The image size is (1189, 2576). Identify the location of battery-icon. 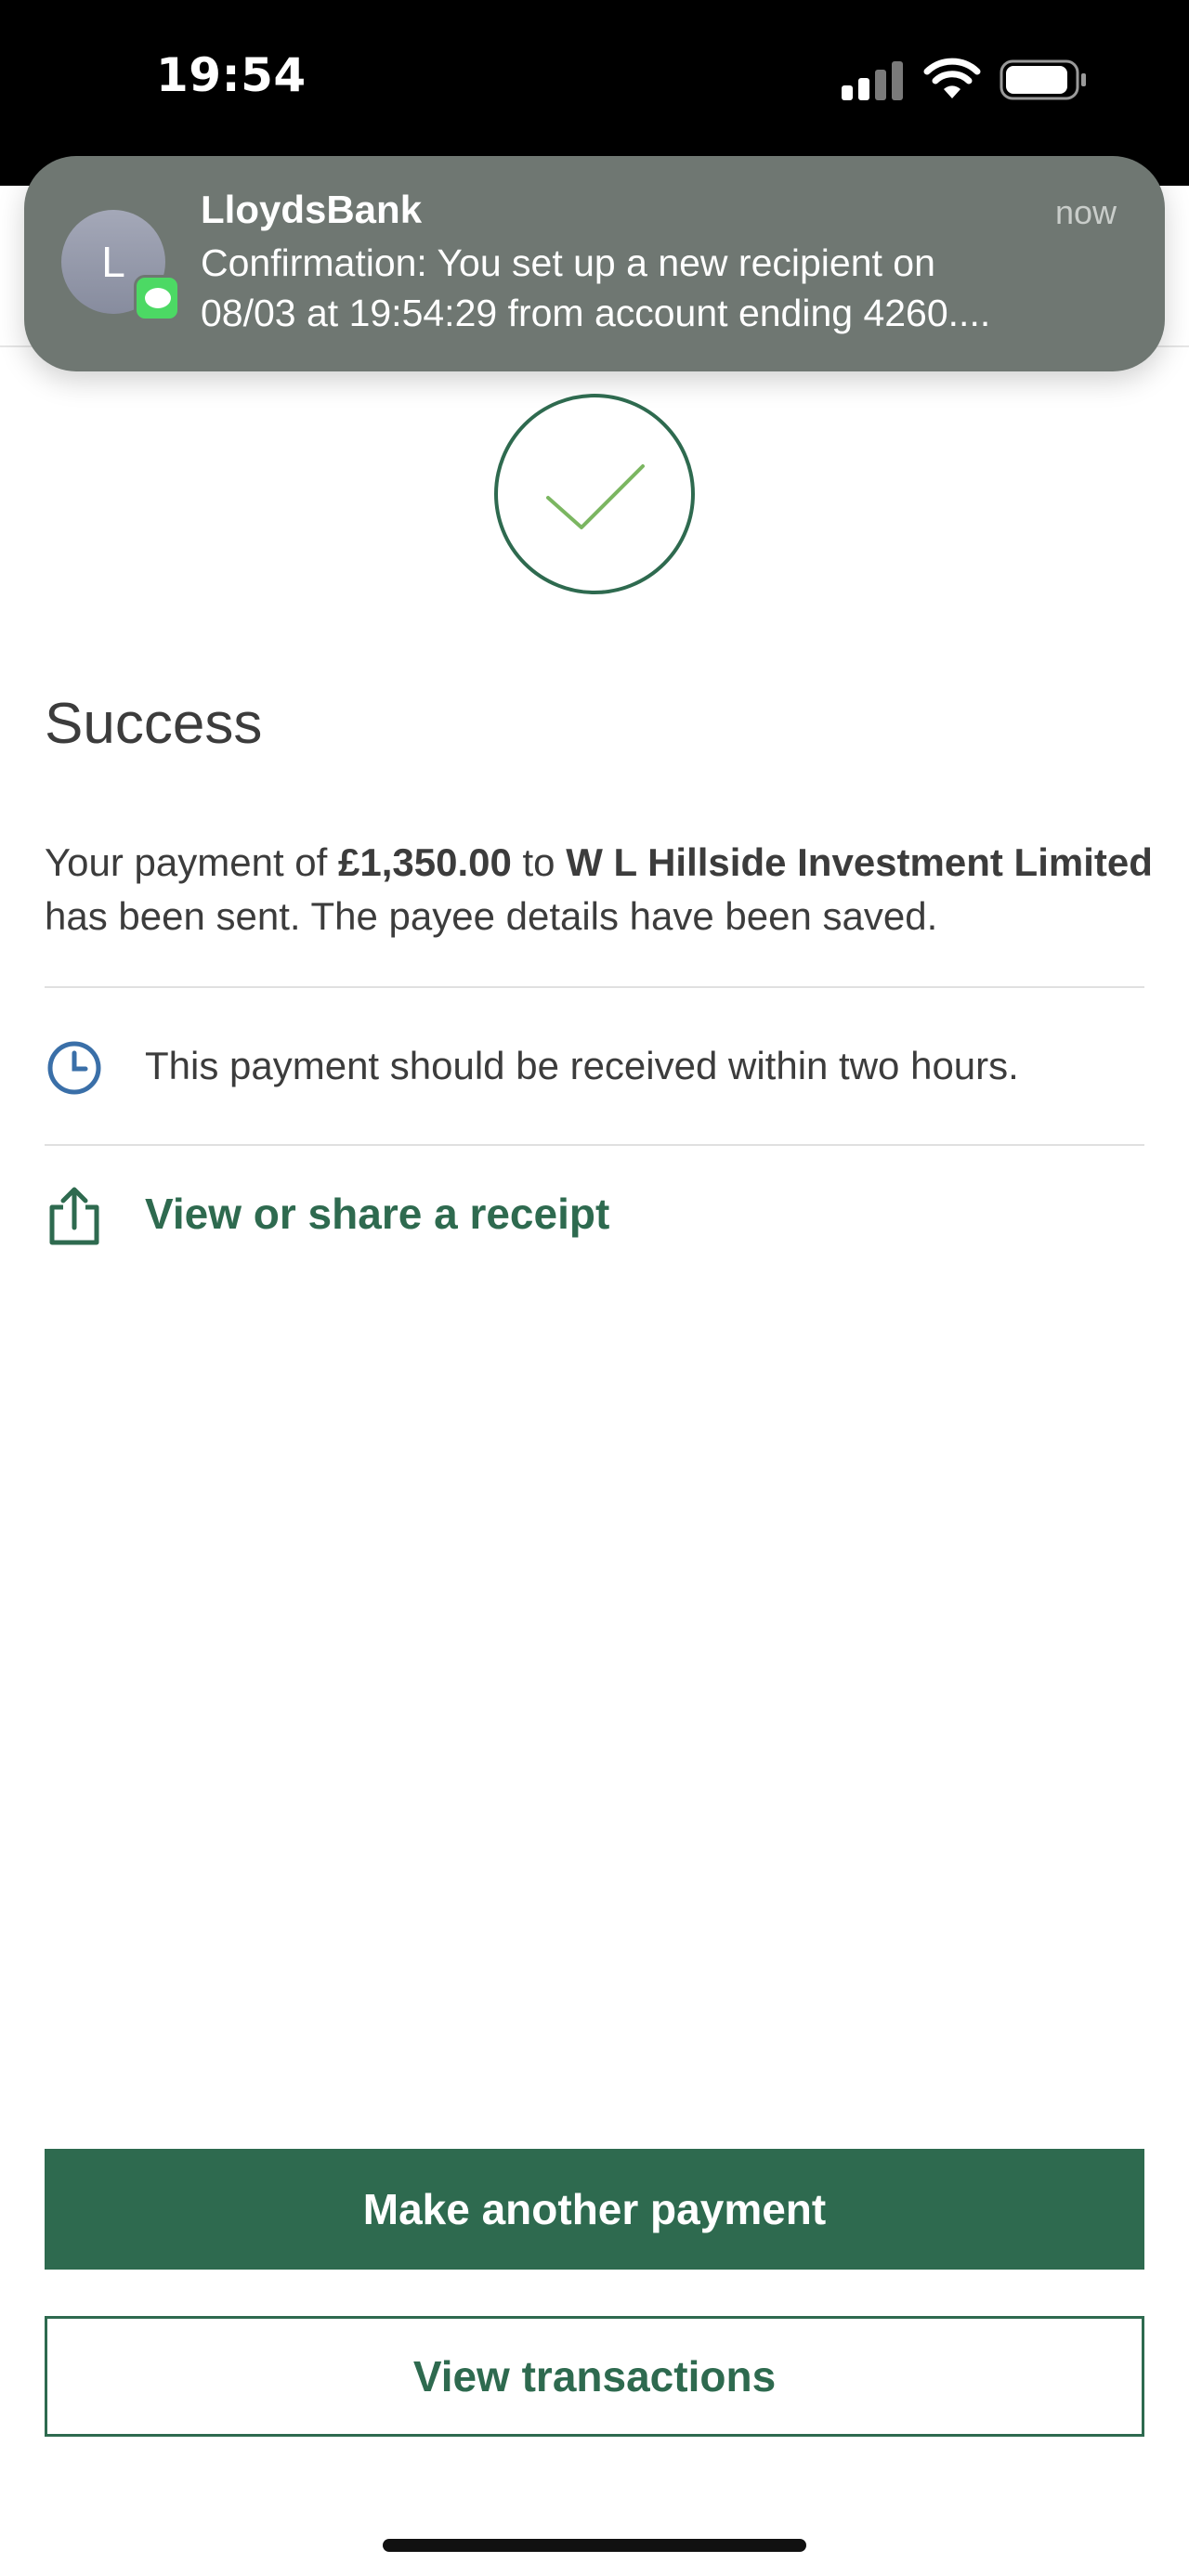
(1043, 79).